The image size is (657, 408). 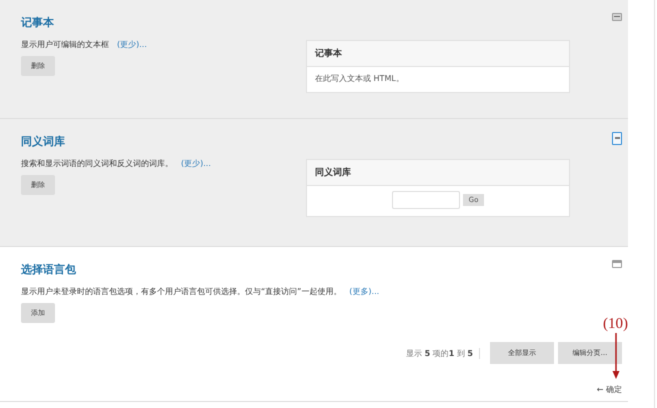 I want to click on annotation-label: (10), so click(x=615, y=324).